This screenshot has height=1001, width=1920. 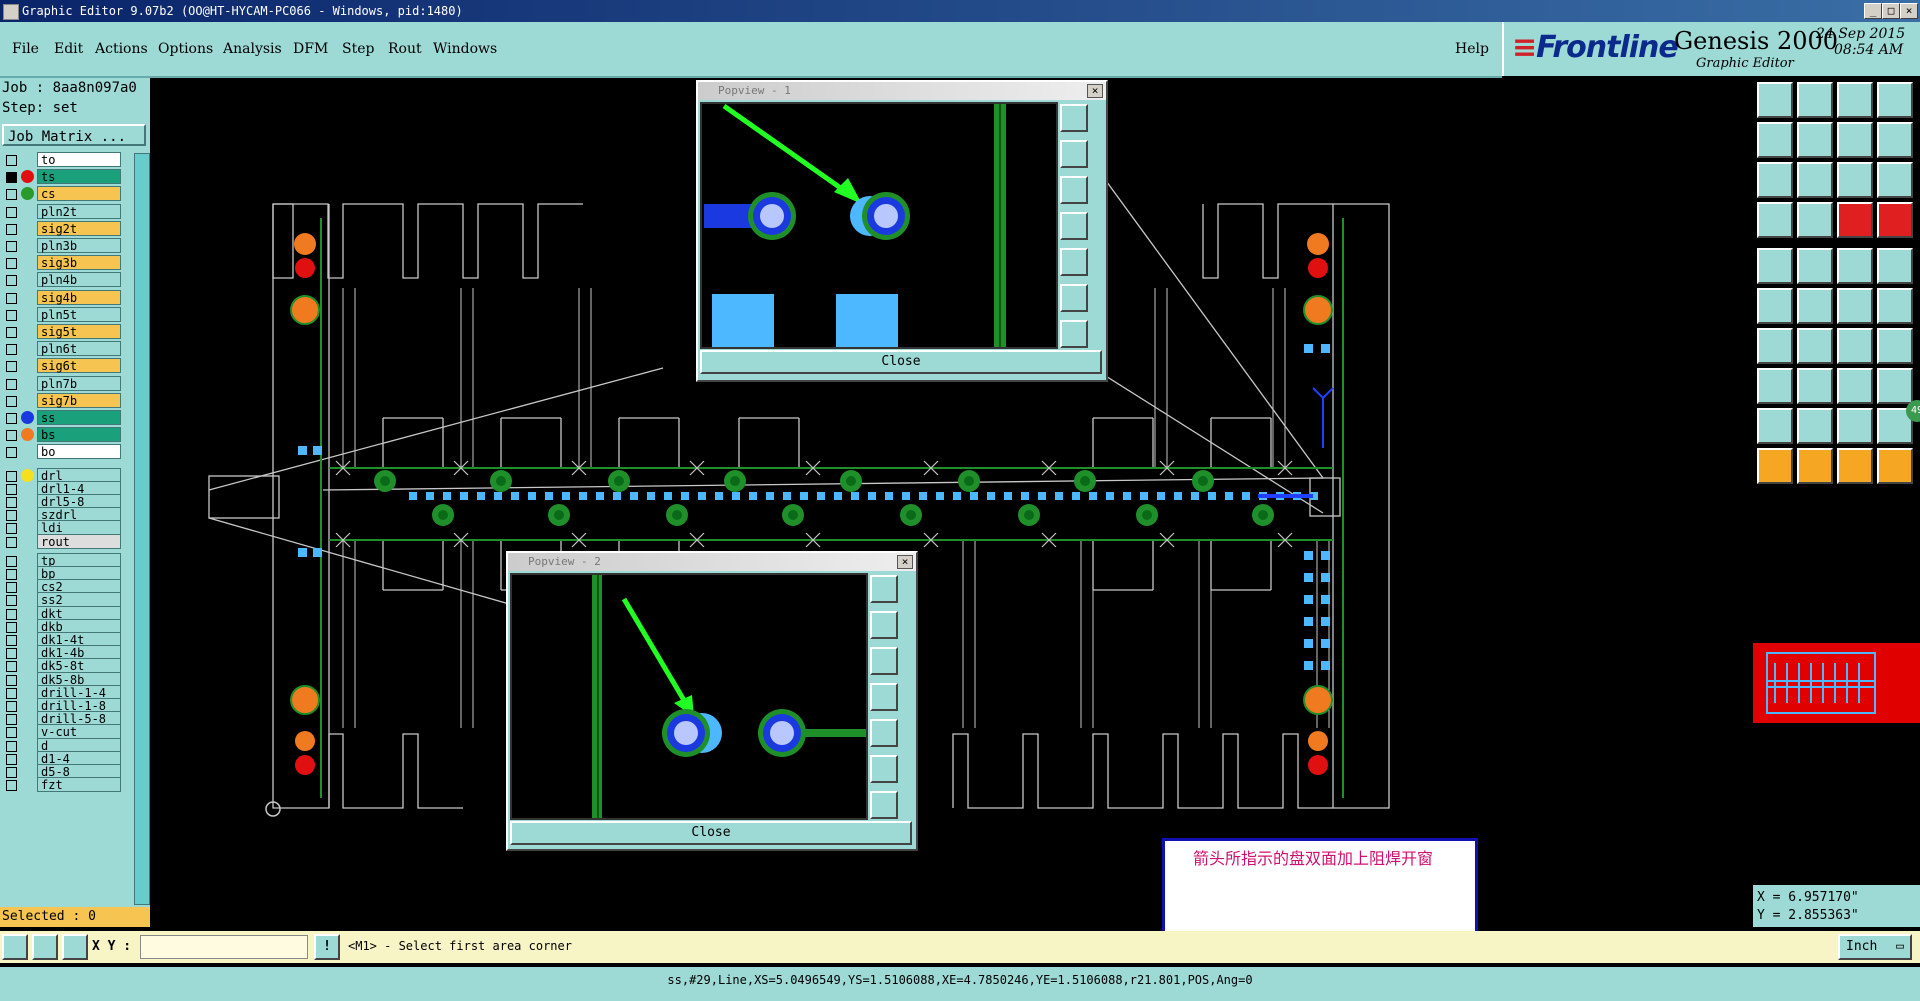 What do you see at coordinates (1895, 386) in the screenshot?
I see `copy-icon` at bounding box center [1895, 386].